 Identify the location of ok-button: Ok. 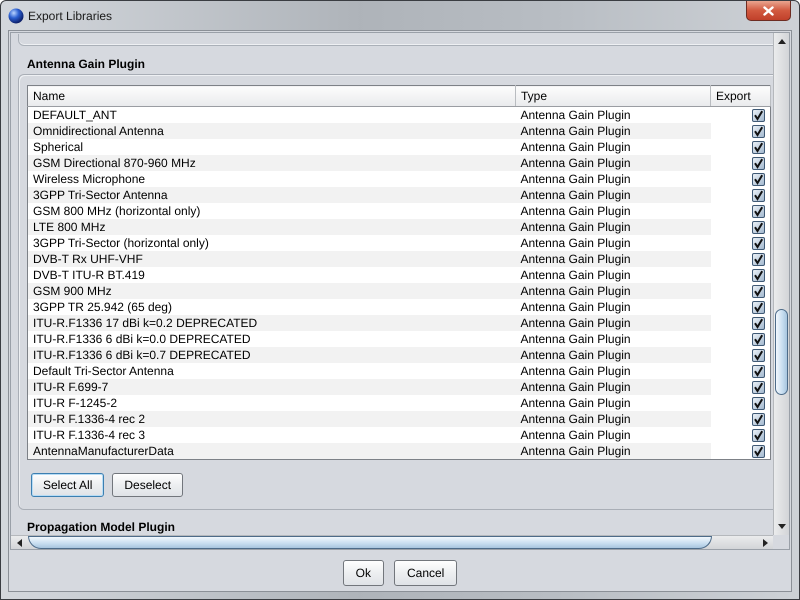
(363, 573).